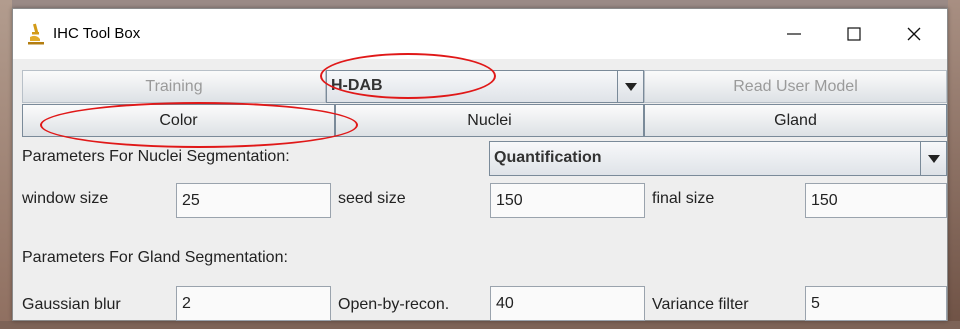 Image resolution: width=960 pixels, height=329 pixels. I want to click on gaussian-blur-field: 2, so click(253, 303).